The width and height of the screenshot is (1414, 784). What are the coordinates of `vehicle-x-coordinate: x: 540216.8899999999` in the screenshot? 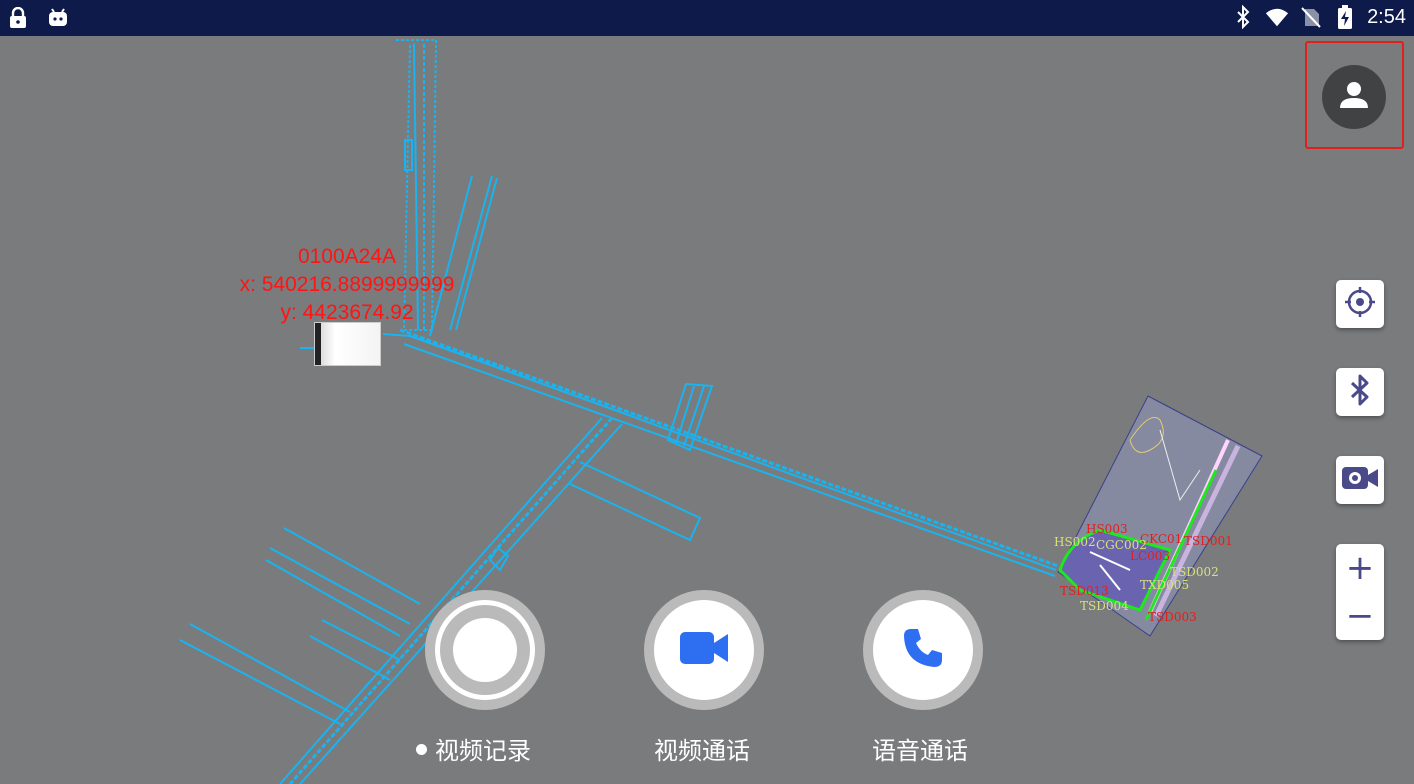 It's located at (347, 284).